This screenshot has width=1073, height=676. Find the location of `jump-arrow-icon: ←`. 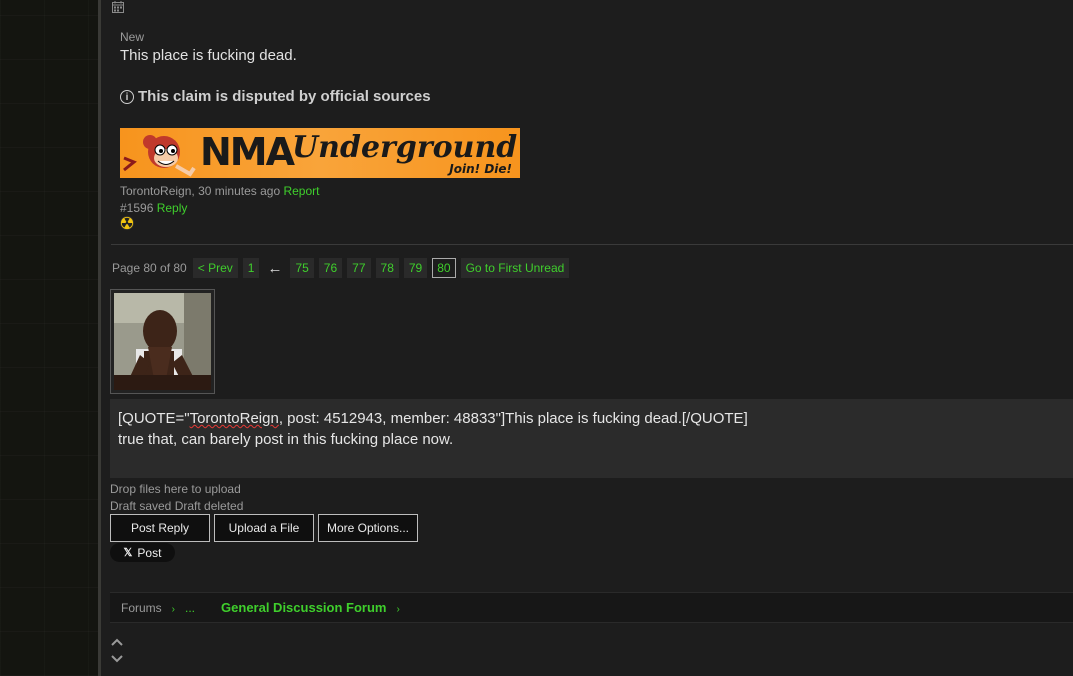

jump-arrow-icon: ← is located at coordinates (274, 268).